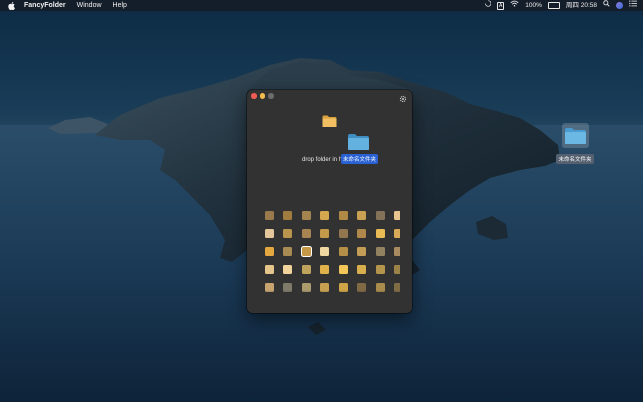 The image size is (643, 402). Describe the element at coordinates (45, 5) in the screenshot. I see `menu-app-name: FancyFolder` at that location.